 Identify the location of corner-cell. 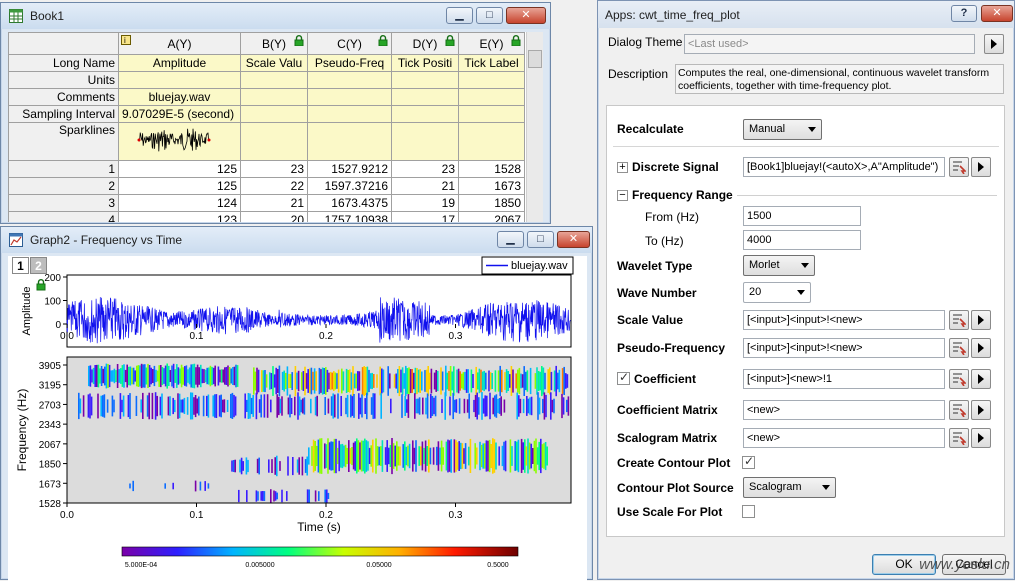
(63, 43).